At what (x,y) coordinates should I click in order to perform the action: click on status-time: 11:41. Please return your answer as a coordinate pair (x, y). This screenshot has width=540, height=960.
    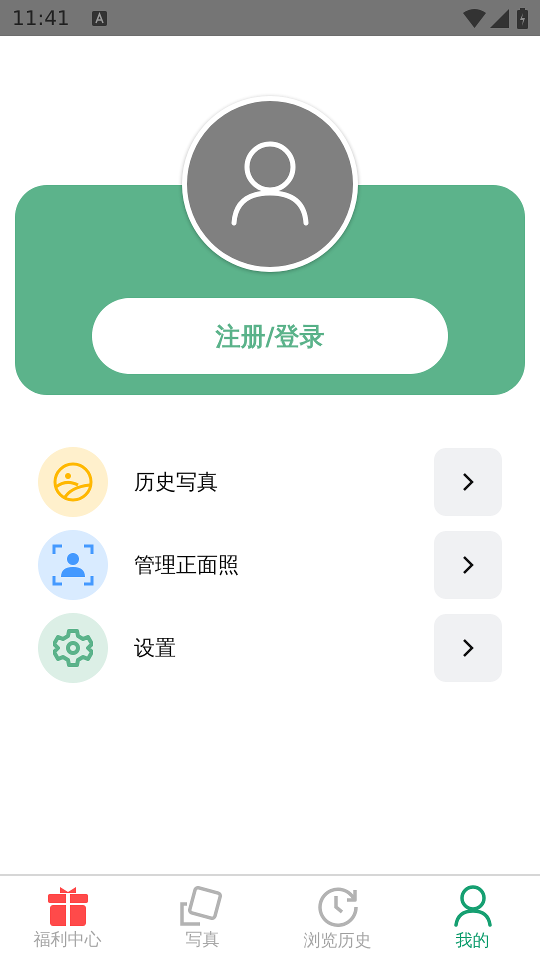
    Looking at the image, I should click on (41, 18).